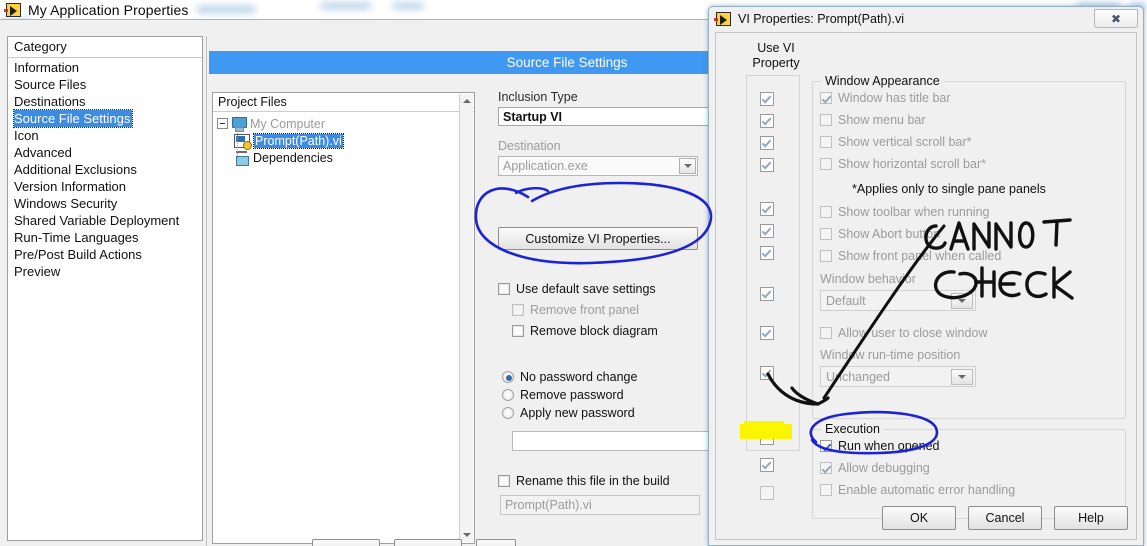 Image resolution: width=1147 pixels, height=546 pixels. What do you see at coordinates (604, 413) in the screenshot?
I see `apply-new-password-row: Apply new password` at bounding box center [604, 413].